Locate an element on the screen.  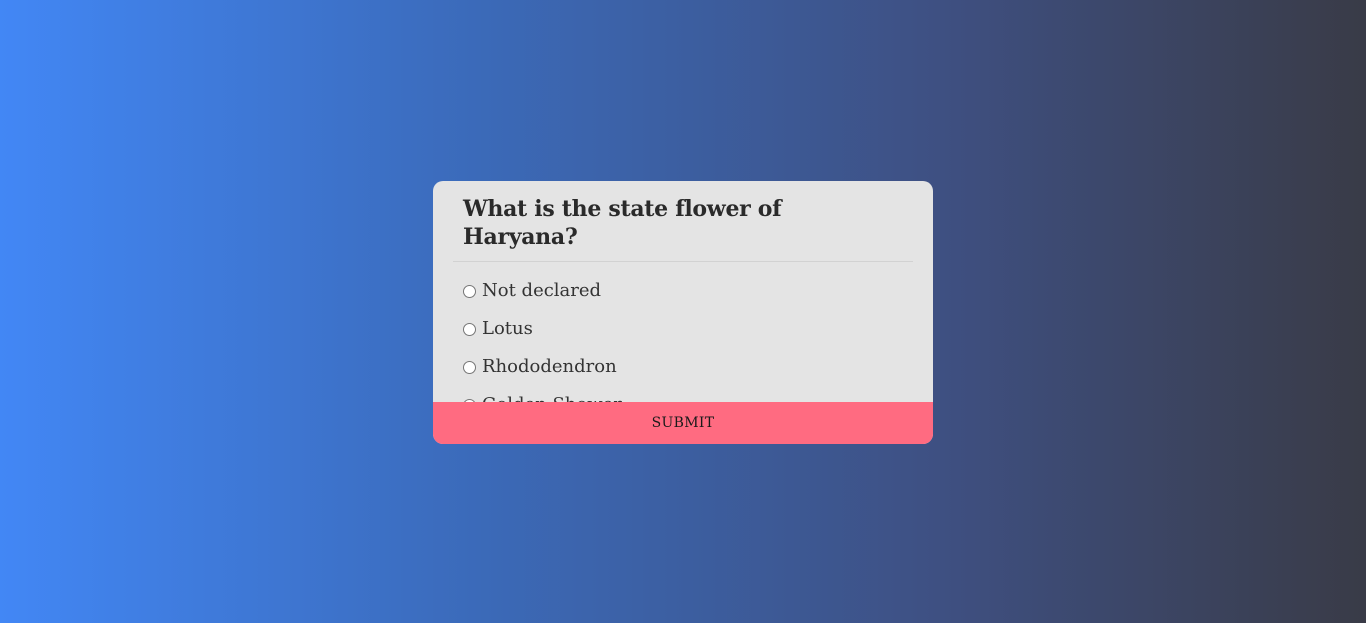
answer-label: Rhododendron is located at coordinates (549, 367).